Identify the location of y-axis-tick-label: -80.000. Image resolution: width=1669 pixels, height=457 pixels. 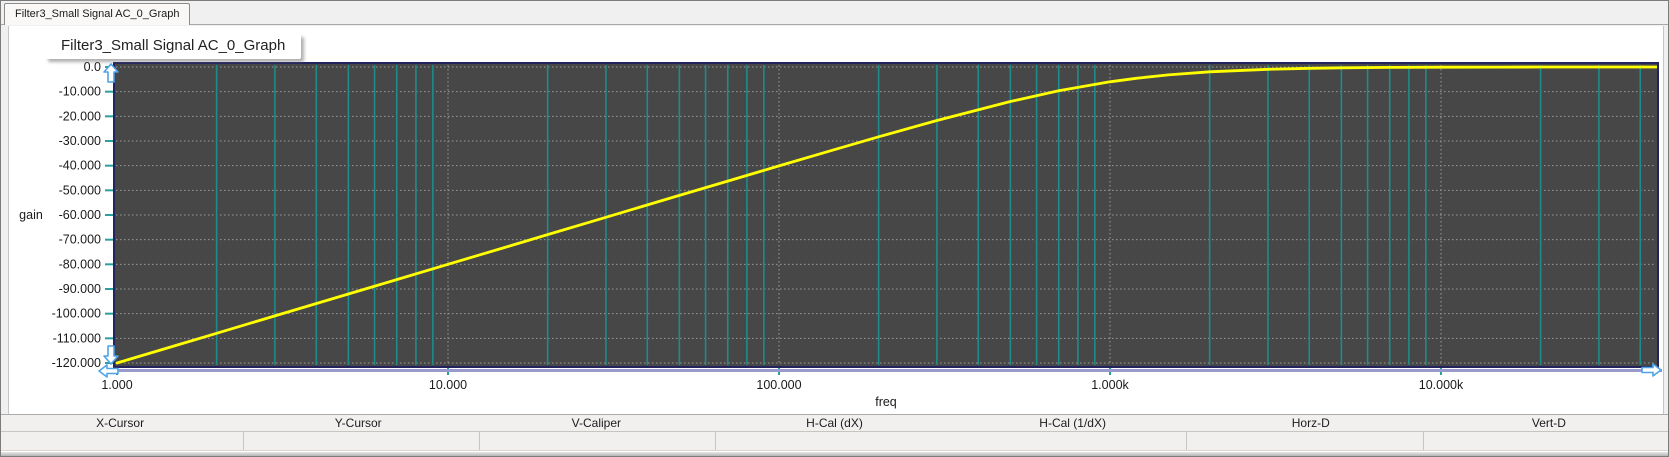
(80, 264).